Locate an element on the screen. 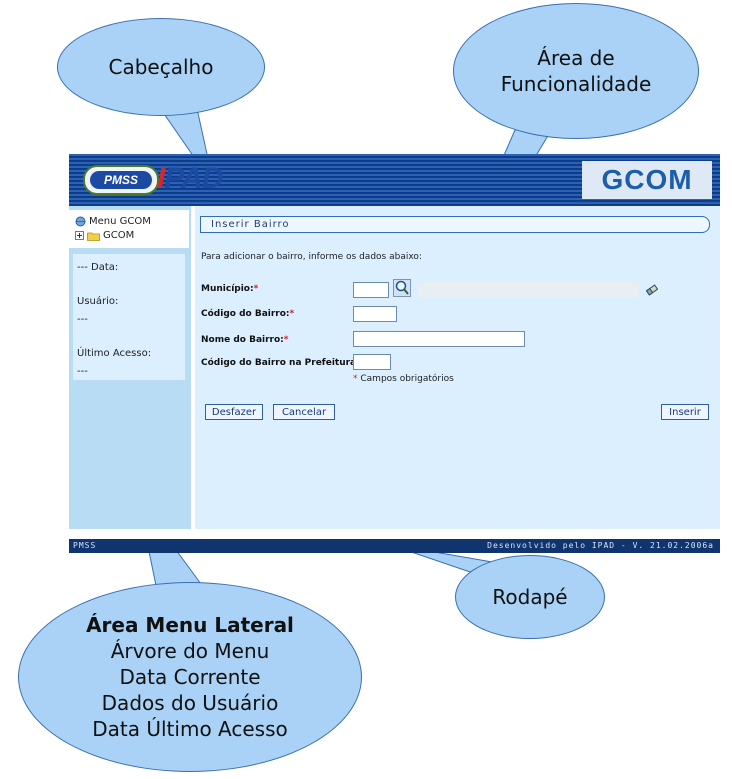 The height and width of the screenshot is (779, 732). codigo-bairro-label-text: Código do Bairro: is located at coordinates (245, 314).